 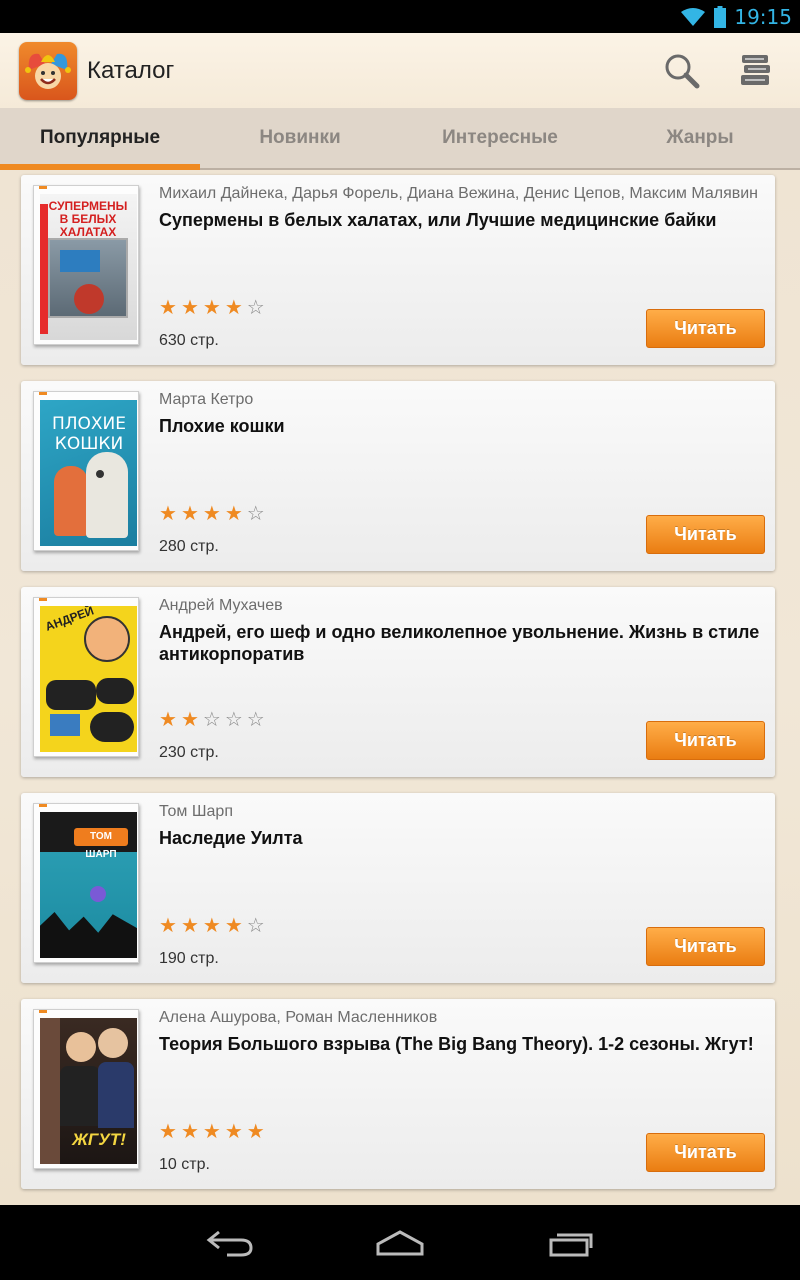 I want to click on home-button, so click(x=400, y=1243).